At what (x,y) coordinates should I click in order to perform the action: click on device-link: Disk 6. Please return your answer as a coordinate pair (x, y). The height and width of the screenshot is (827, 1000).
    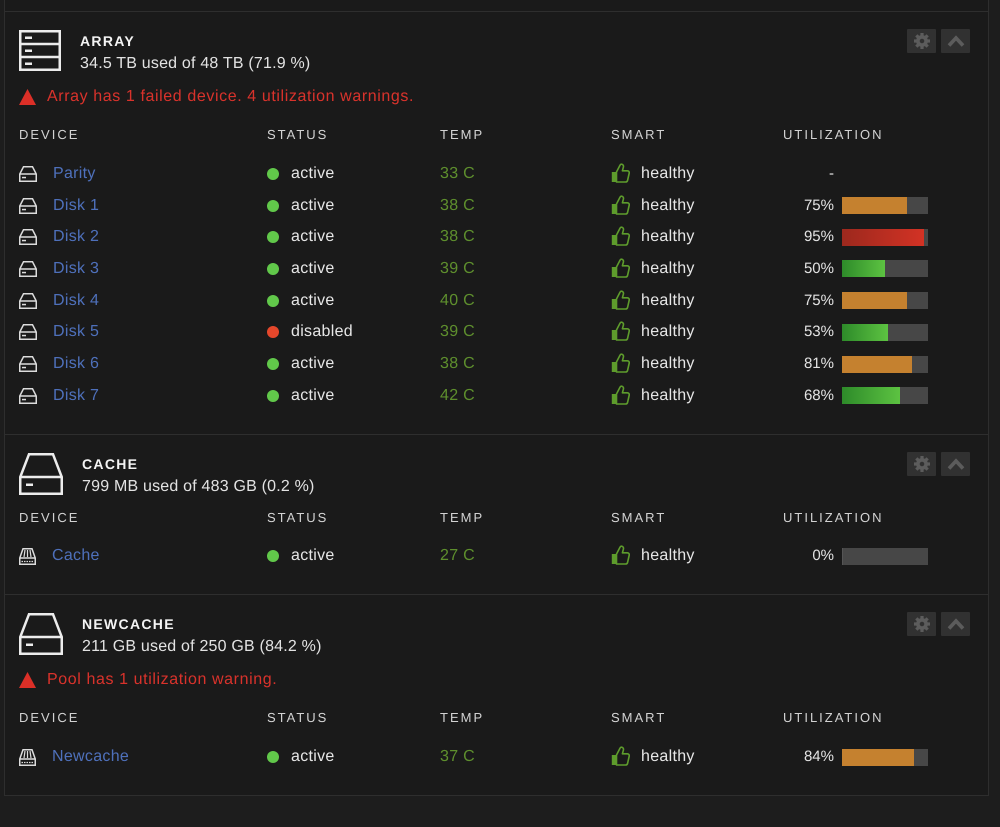
    Looking at the image, I should click on (76, 364).